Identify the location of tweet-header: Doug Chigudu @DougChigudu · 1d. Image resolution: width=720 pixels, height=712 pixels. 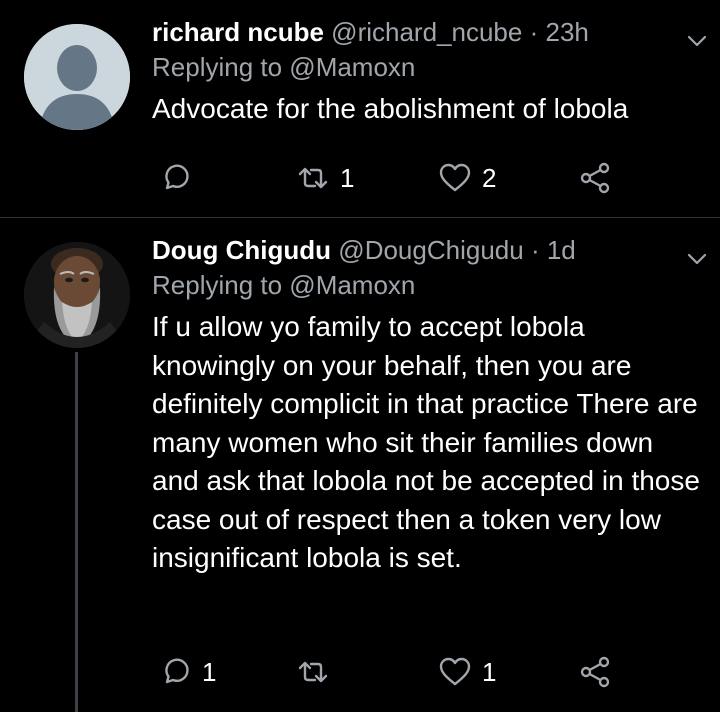
(426, 250).